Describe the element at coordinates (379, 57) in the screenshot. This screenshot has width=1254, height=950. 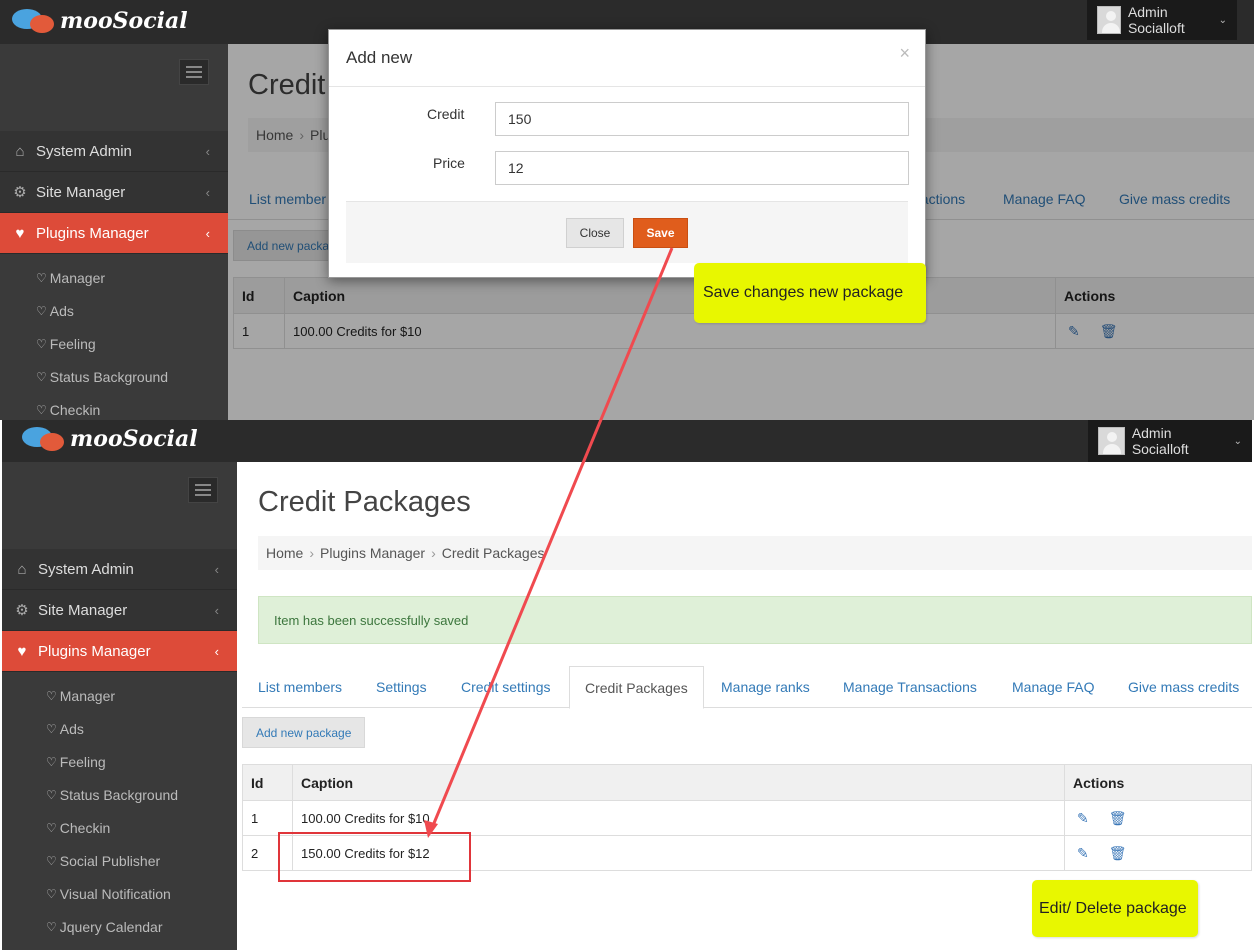
I see `modal-title: Add new` at that location.